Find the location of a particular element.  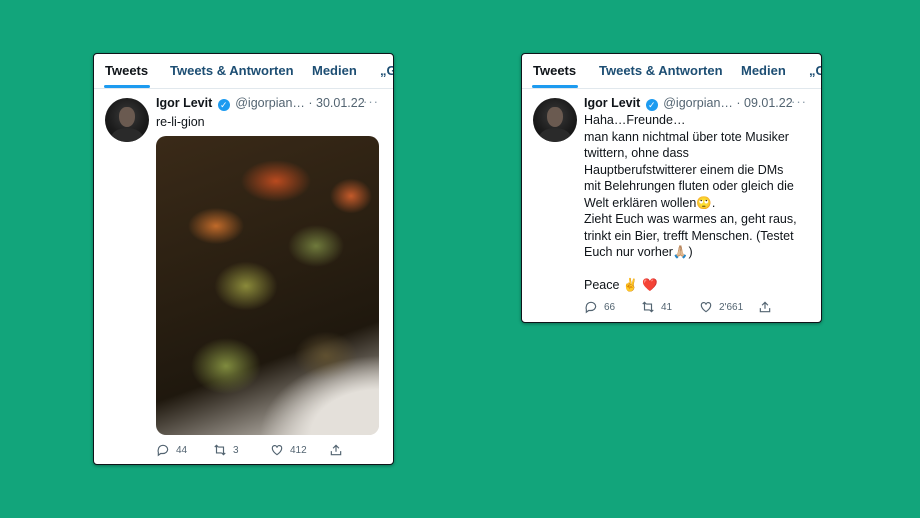

tweet-text-line: Hauptberufstwitterer einem die DMs is located at coordinates (684, 169).